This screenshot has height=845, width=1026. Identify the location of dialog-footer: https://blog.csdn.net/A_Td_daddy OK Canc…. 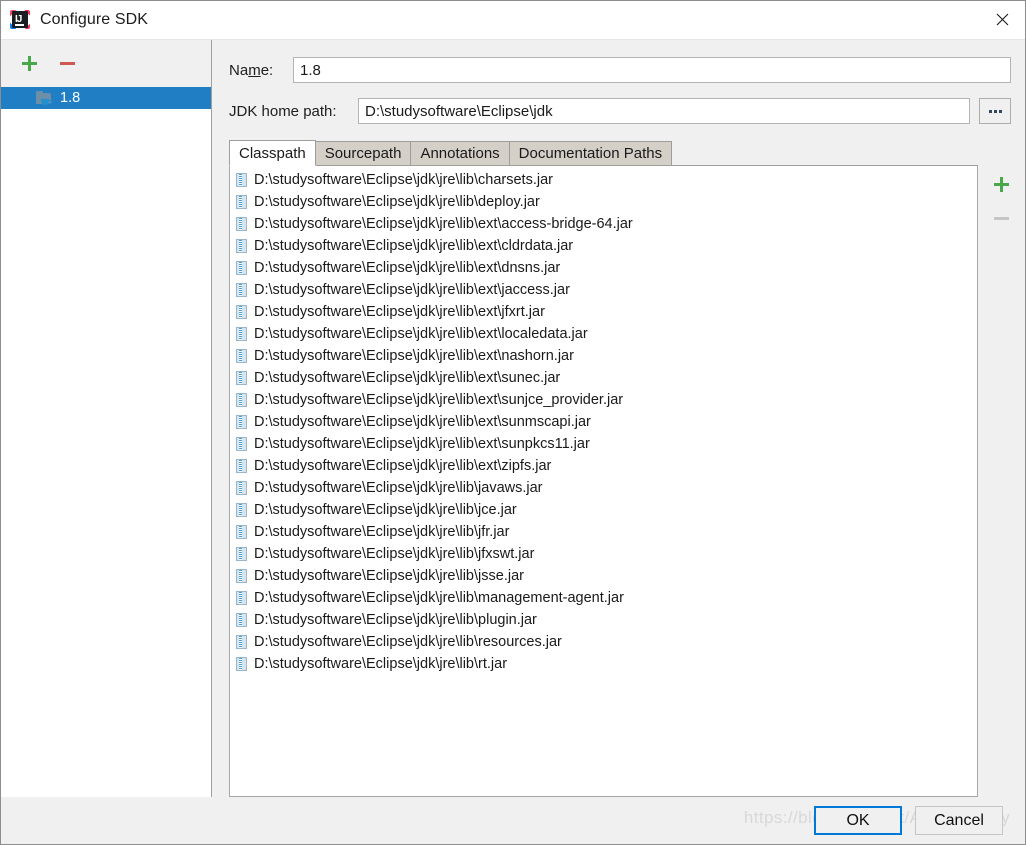
(513, 820).